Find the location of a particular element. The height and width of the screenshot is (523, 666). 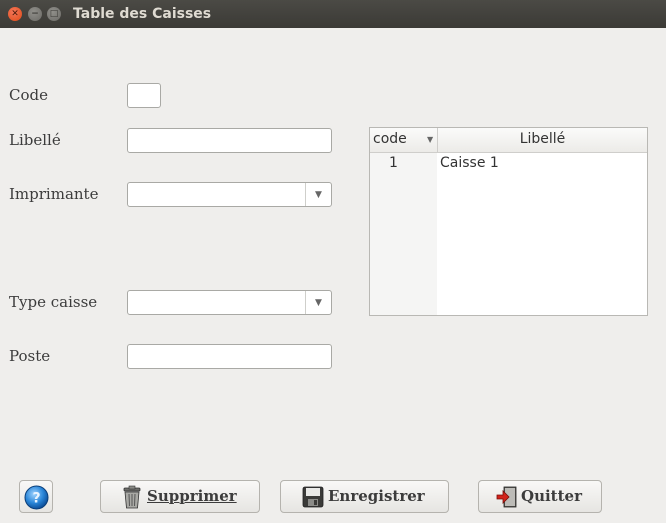

imprimante-label: Imprimante is located at coordinates (54, 194).